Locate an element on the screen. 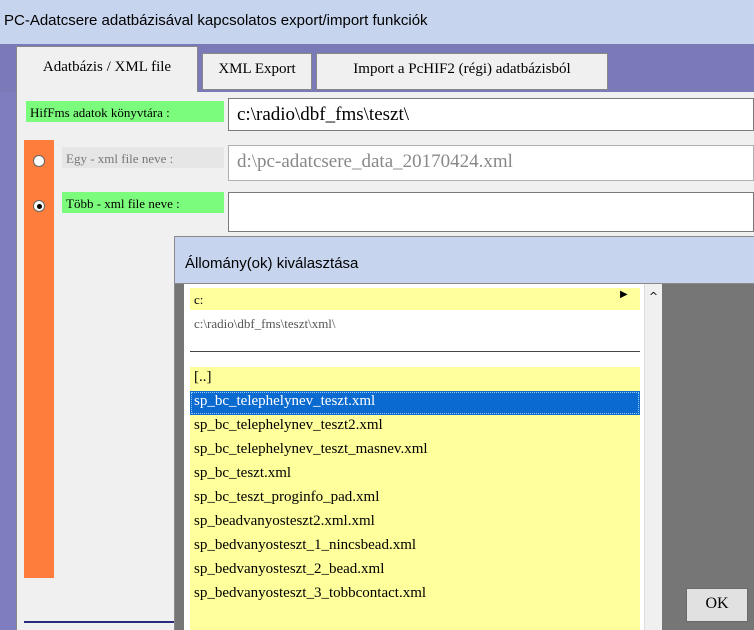 This screenshot has height=630, width=754. triangle-right-icon: ▶ is located at coordinates (624, 294).